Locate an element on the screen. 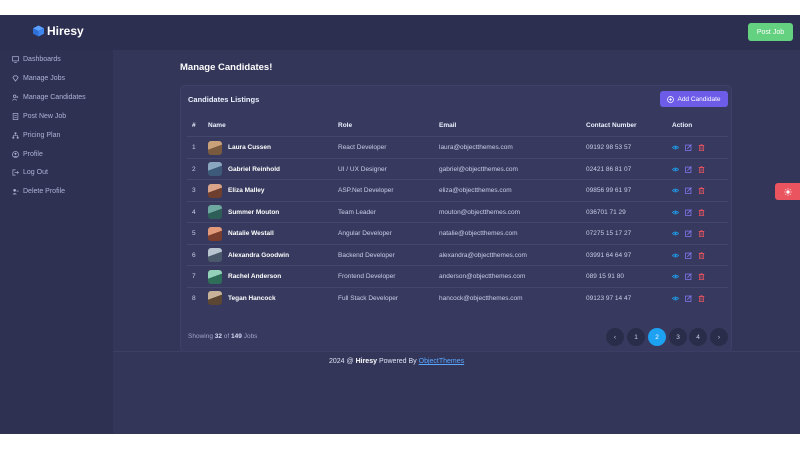 This screenshot has height=450, width=800. add-candidate-button: Add Candidate is located at coordinates (694, 99).